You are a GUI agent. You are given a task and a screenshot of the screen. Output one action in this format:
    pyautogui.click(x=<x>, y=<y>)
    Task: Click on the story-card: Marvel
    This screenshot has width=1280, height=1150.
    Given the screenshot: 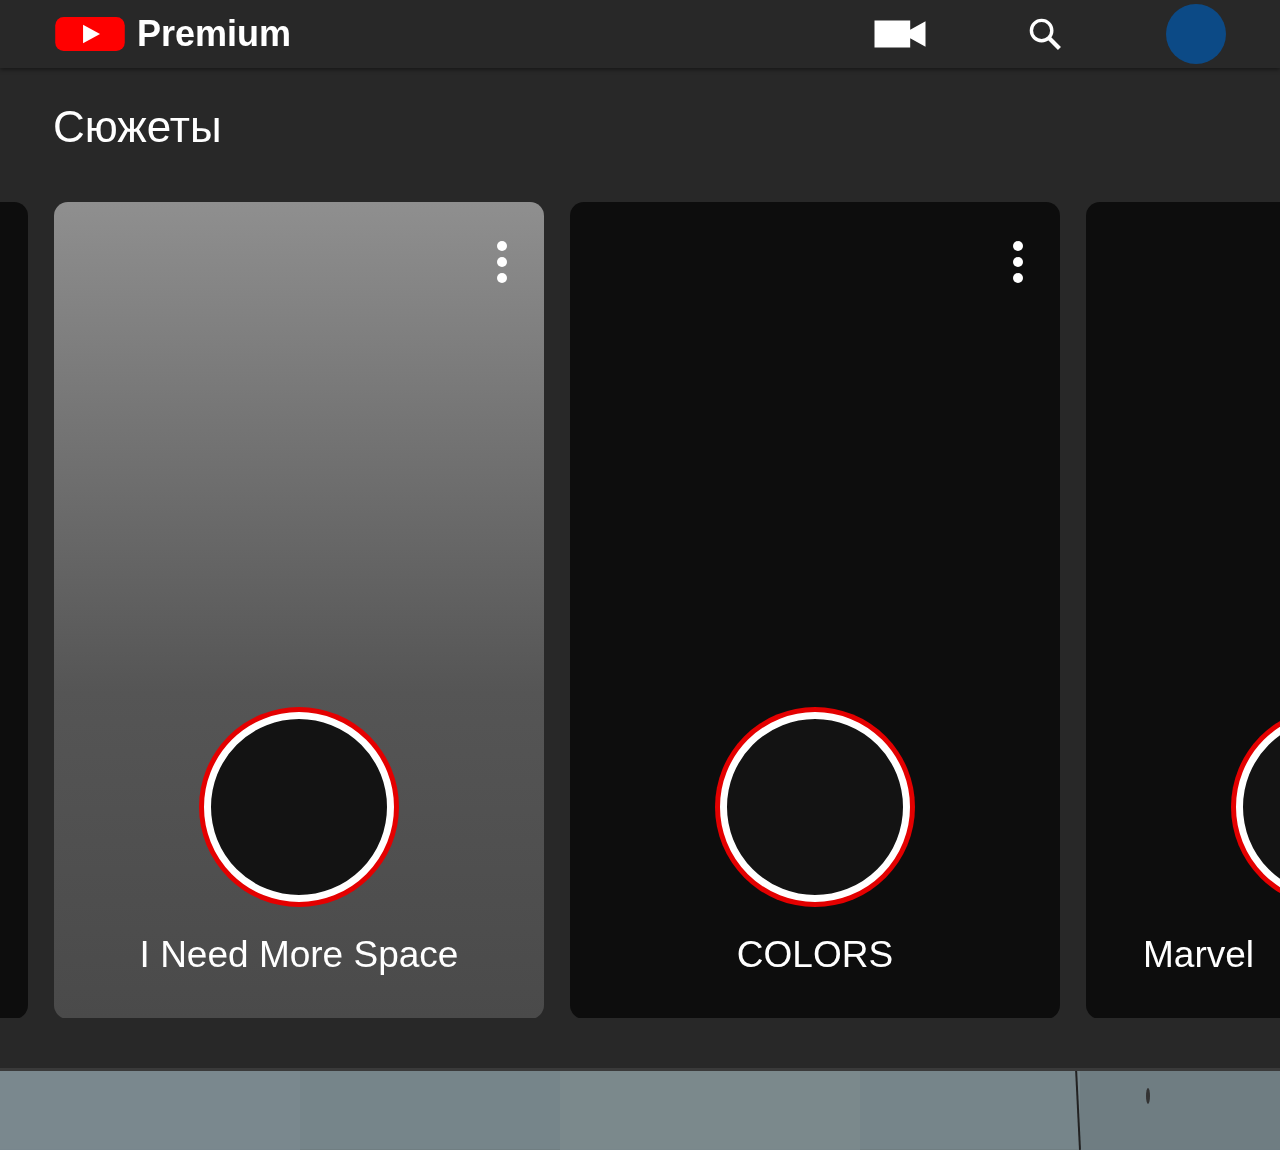 What is the action you would take?
    pyautogui.click(x=1183, y=610)
    